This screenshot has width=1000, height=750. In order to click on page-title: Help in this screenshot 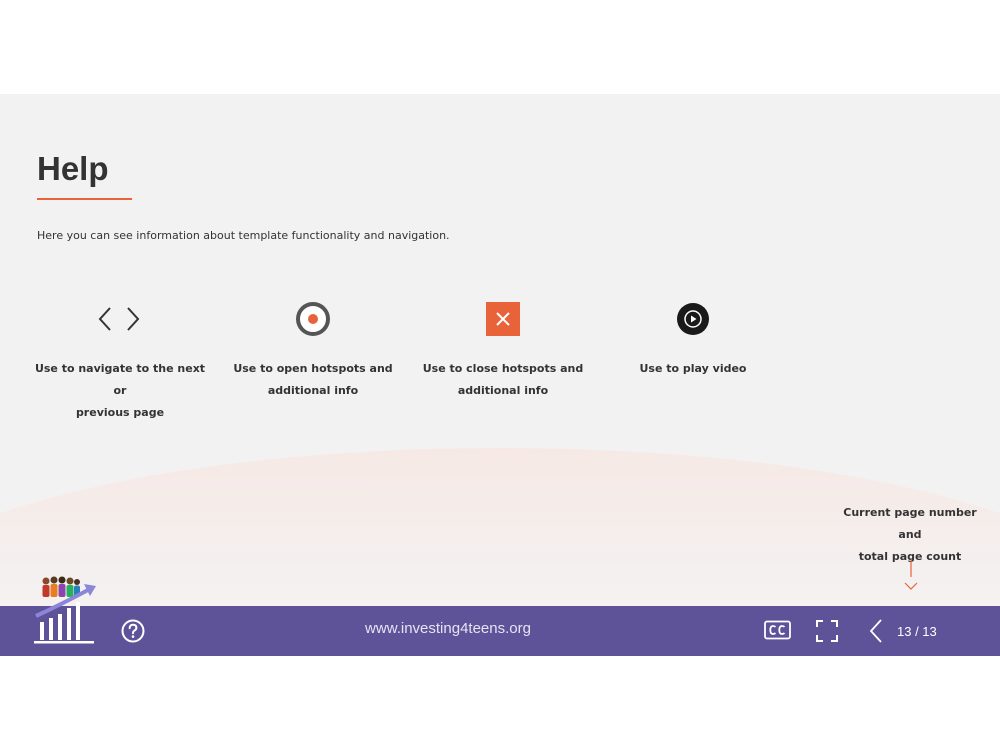, I will do `click(73, 168)`.